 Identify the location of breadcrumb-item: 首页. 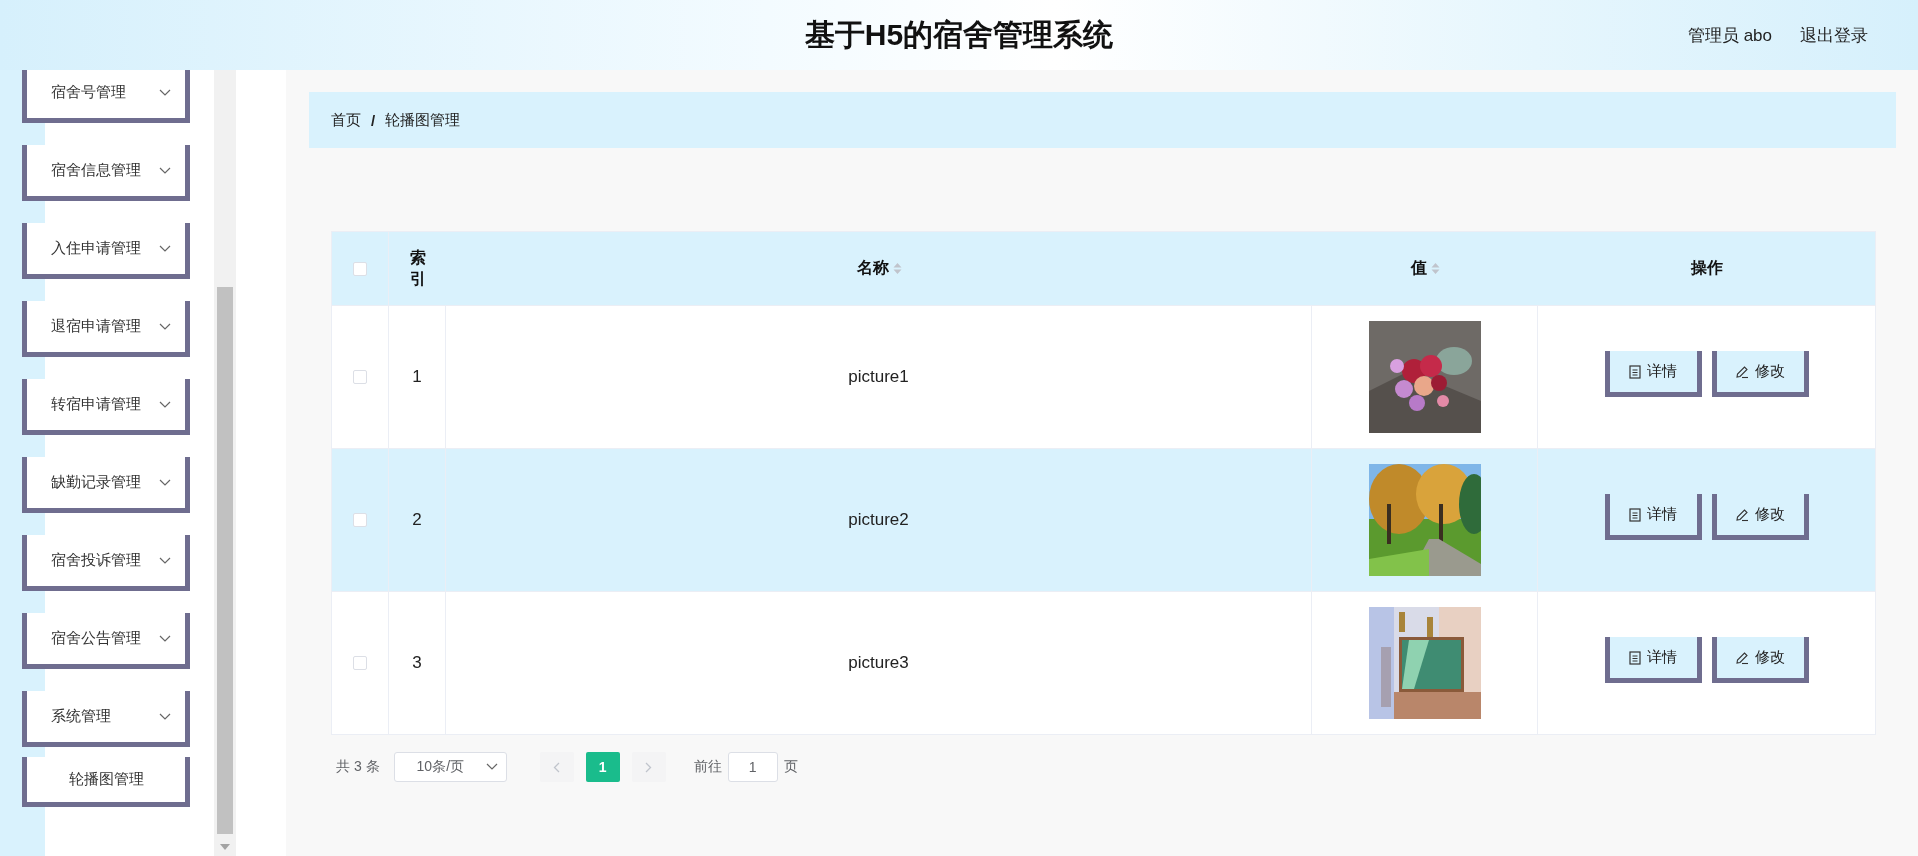
(346, 120).